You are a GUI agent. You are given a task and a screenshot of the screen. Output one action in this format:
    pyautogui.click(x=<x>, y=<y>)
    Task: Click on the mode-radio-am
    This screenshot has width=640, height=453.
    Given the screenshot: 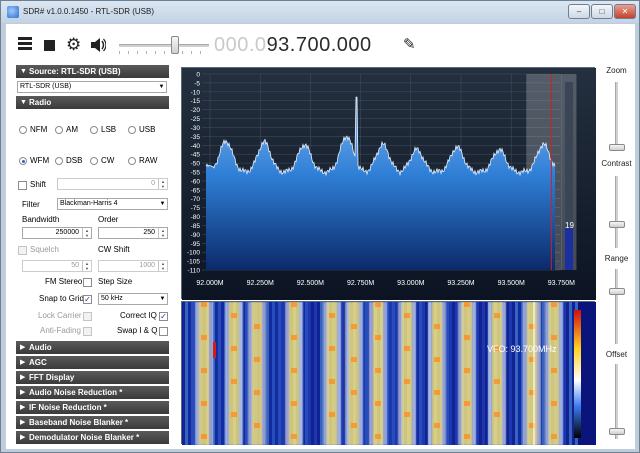 What is the action you would take?
    pyautogui.click(x=59, y=130)
    